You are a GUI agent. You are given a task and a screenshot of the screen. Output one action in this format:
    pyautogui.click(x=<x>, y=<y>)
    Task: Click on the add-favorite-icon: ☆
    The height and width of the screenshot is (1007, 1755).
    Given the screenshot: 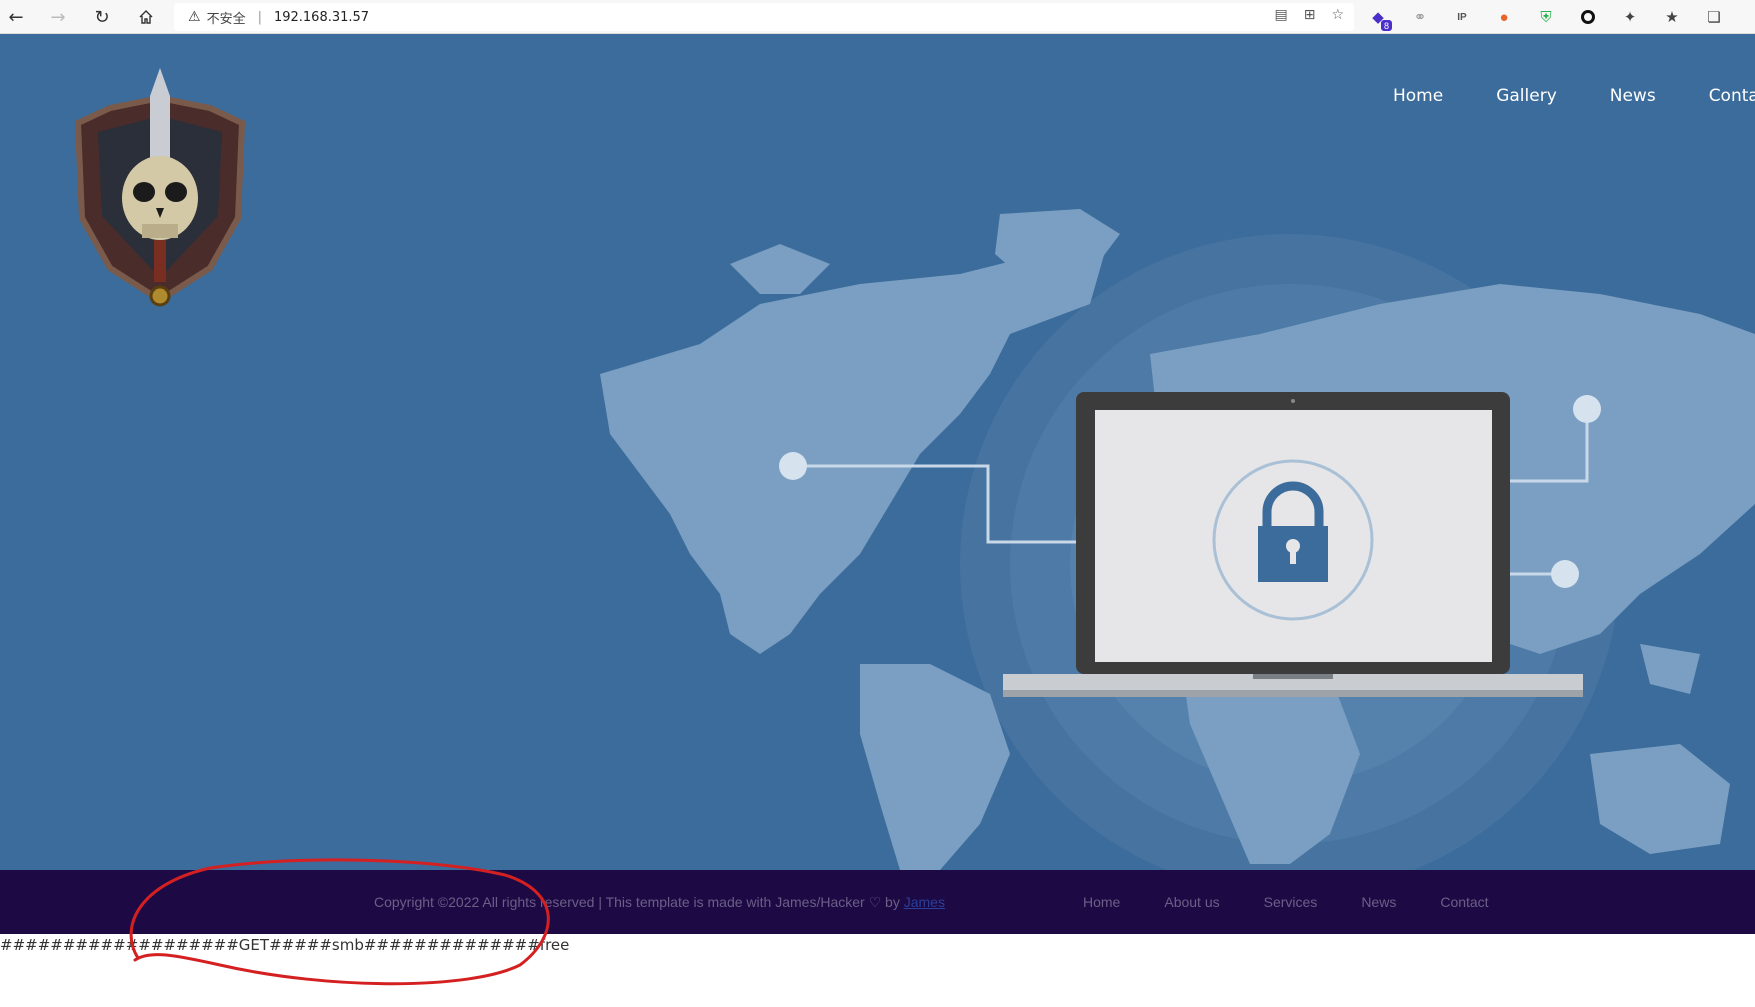 What is the action you would take?
    pyautogui.click(x=1337, y=15)
    